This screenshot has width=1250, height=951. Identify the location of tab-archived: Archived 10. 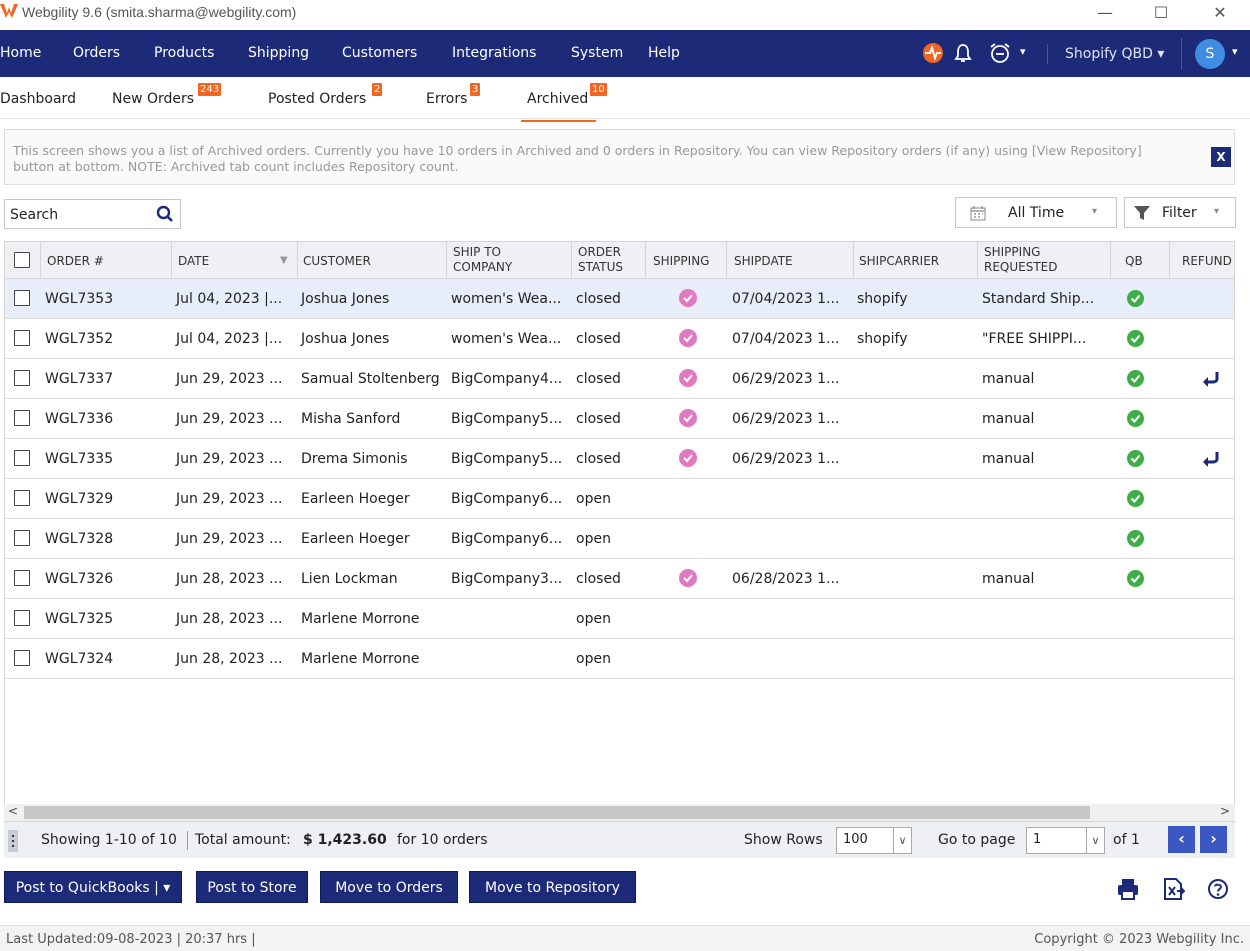
(563, 102).